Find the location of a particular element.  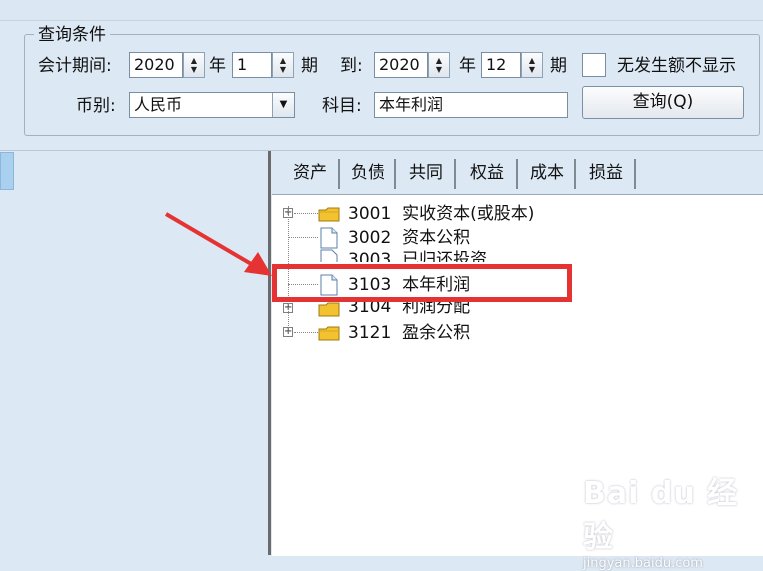

baidu-watermark: Bai du 经验 jingyan.baidu.com is located at coordinates (673, 519).